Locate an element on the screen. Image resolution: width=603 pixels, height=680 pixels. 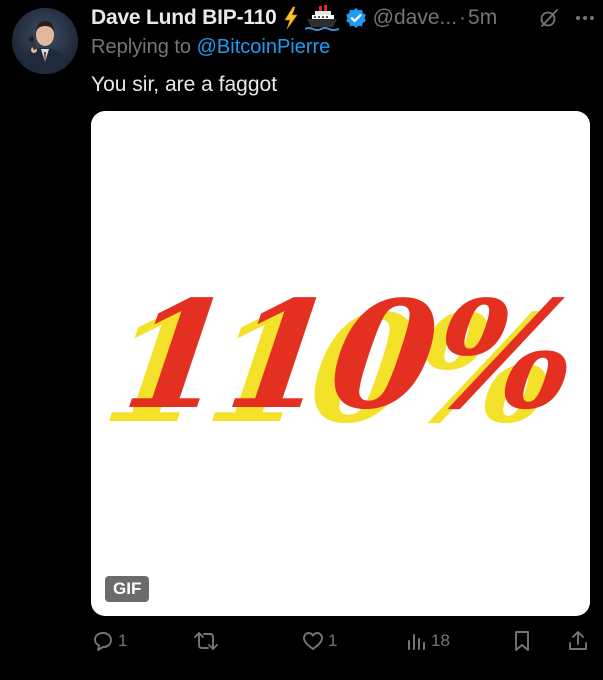
verified-badge-icon is located at coordinates (356, 18).